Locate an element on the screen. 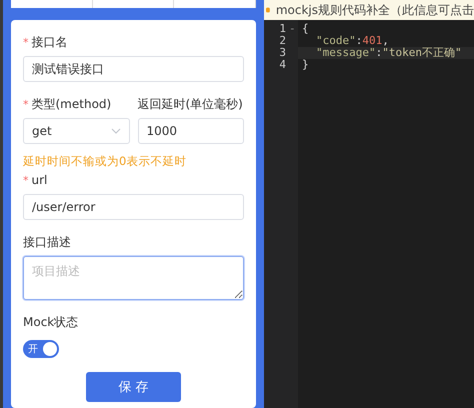 The image size is (474, 408). method-select: get is located at coordinates (76, 131).